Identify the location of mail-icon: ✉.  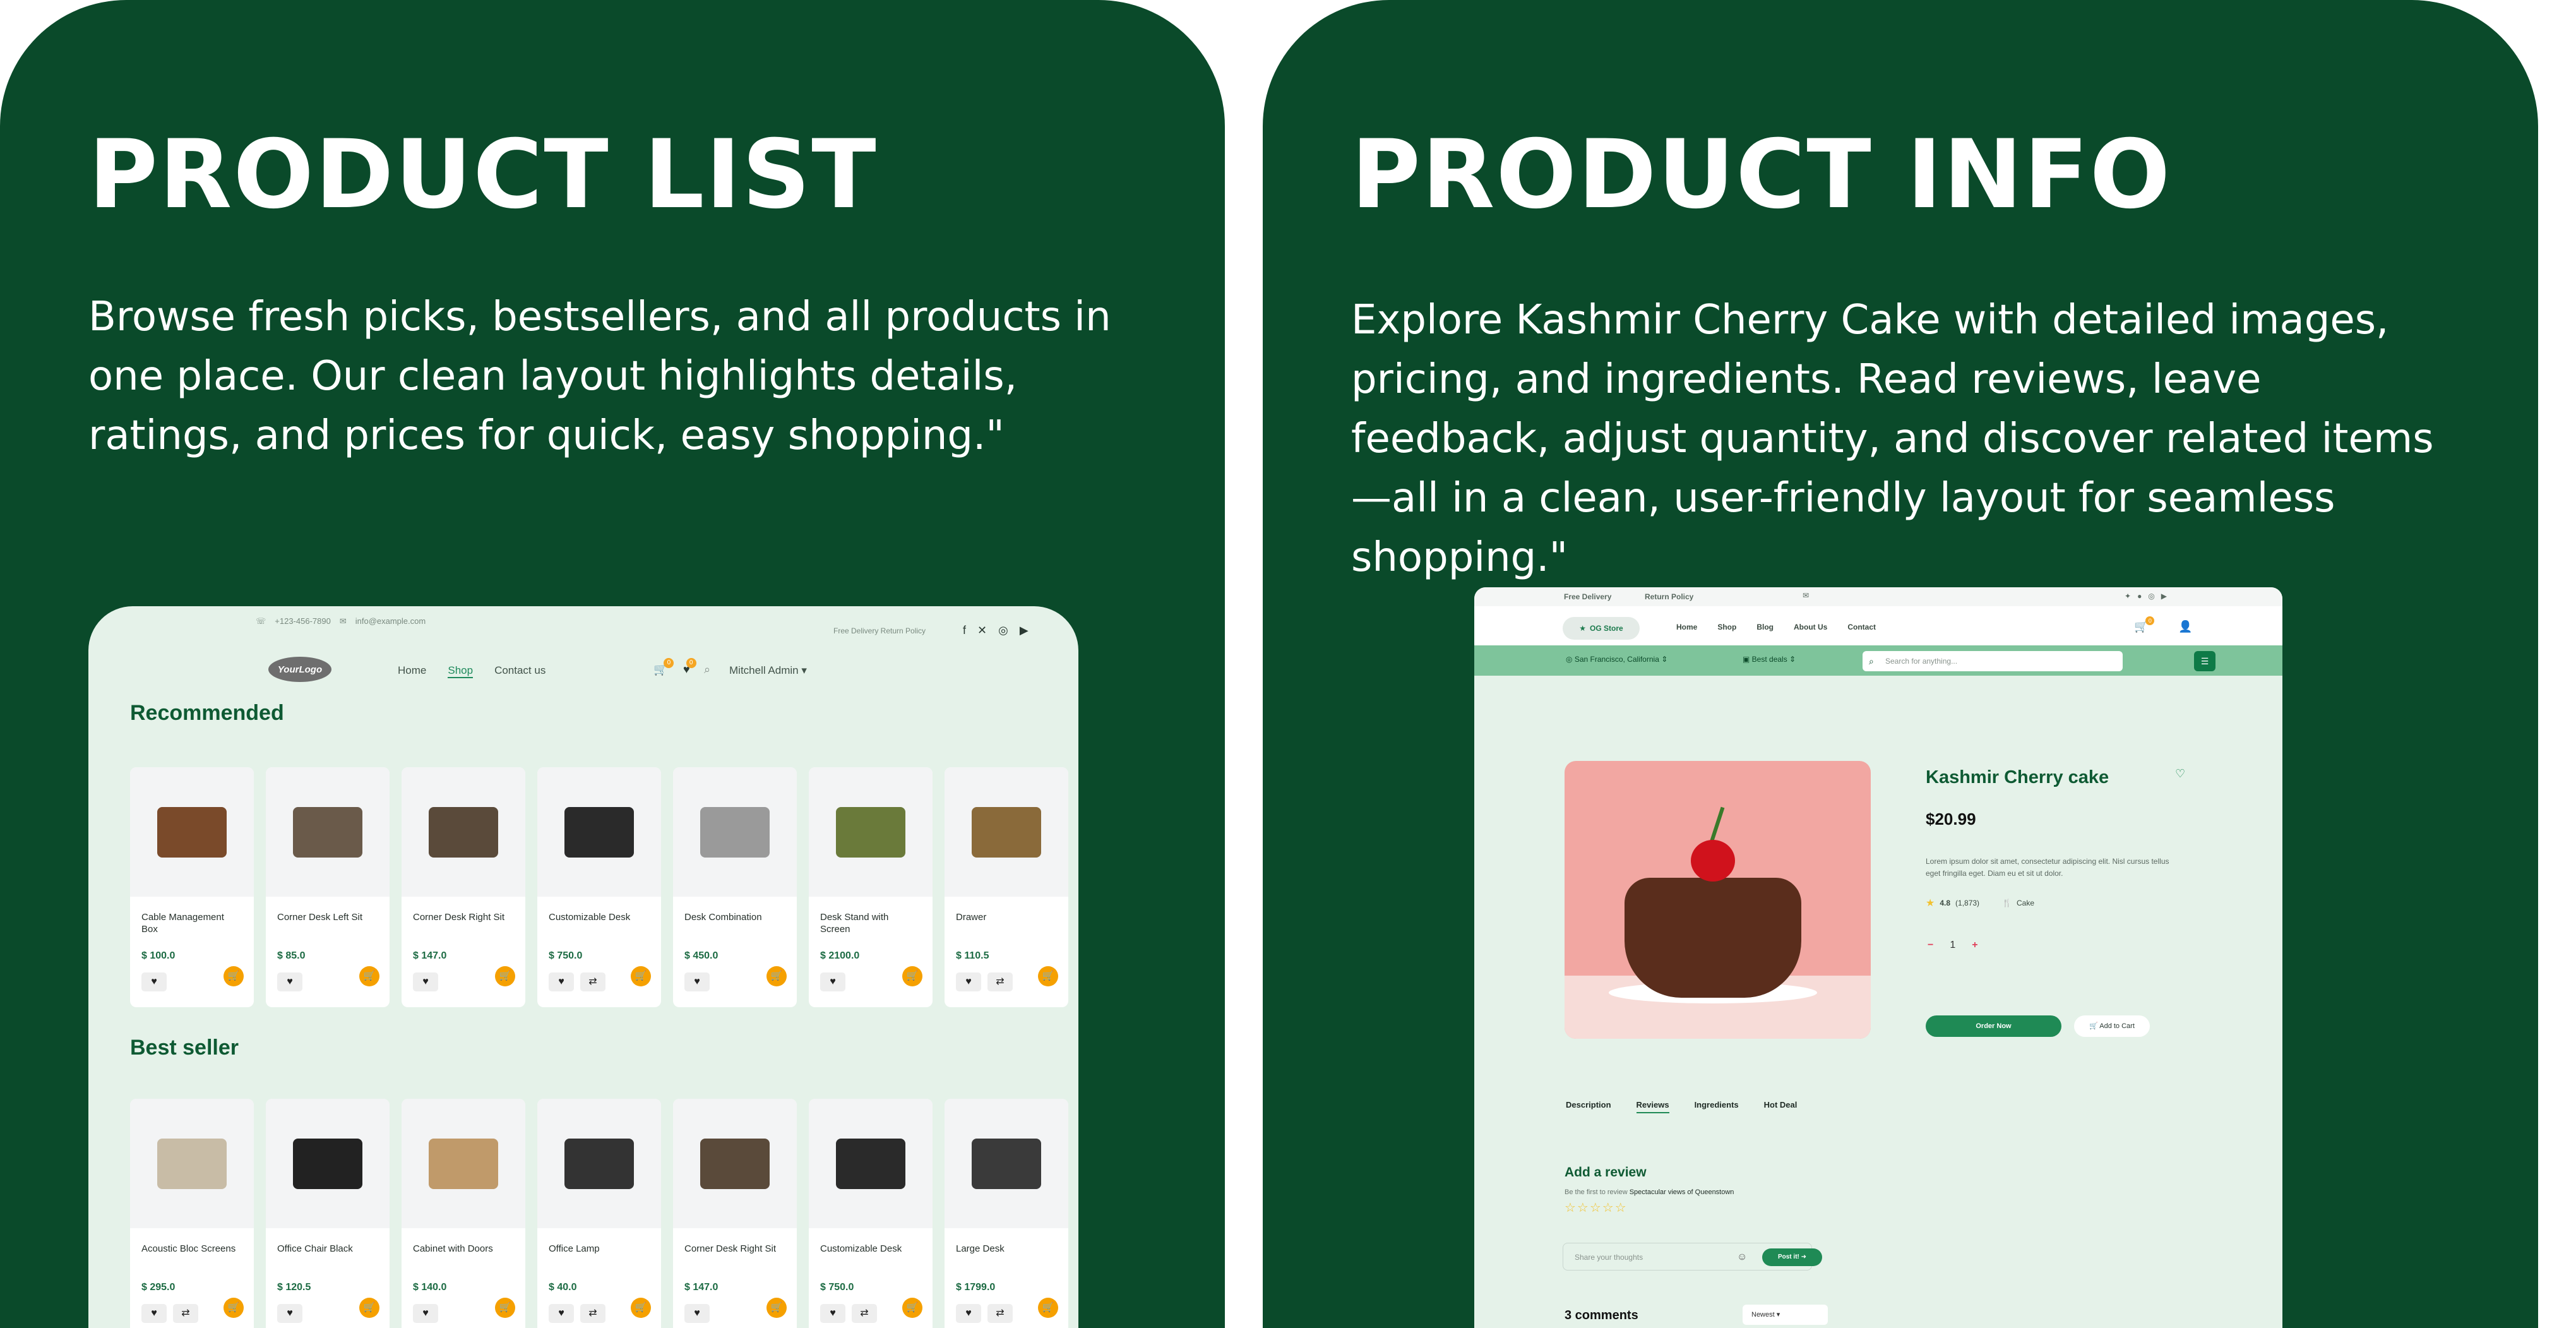
(1806, 595).